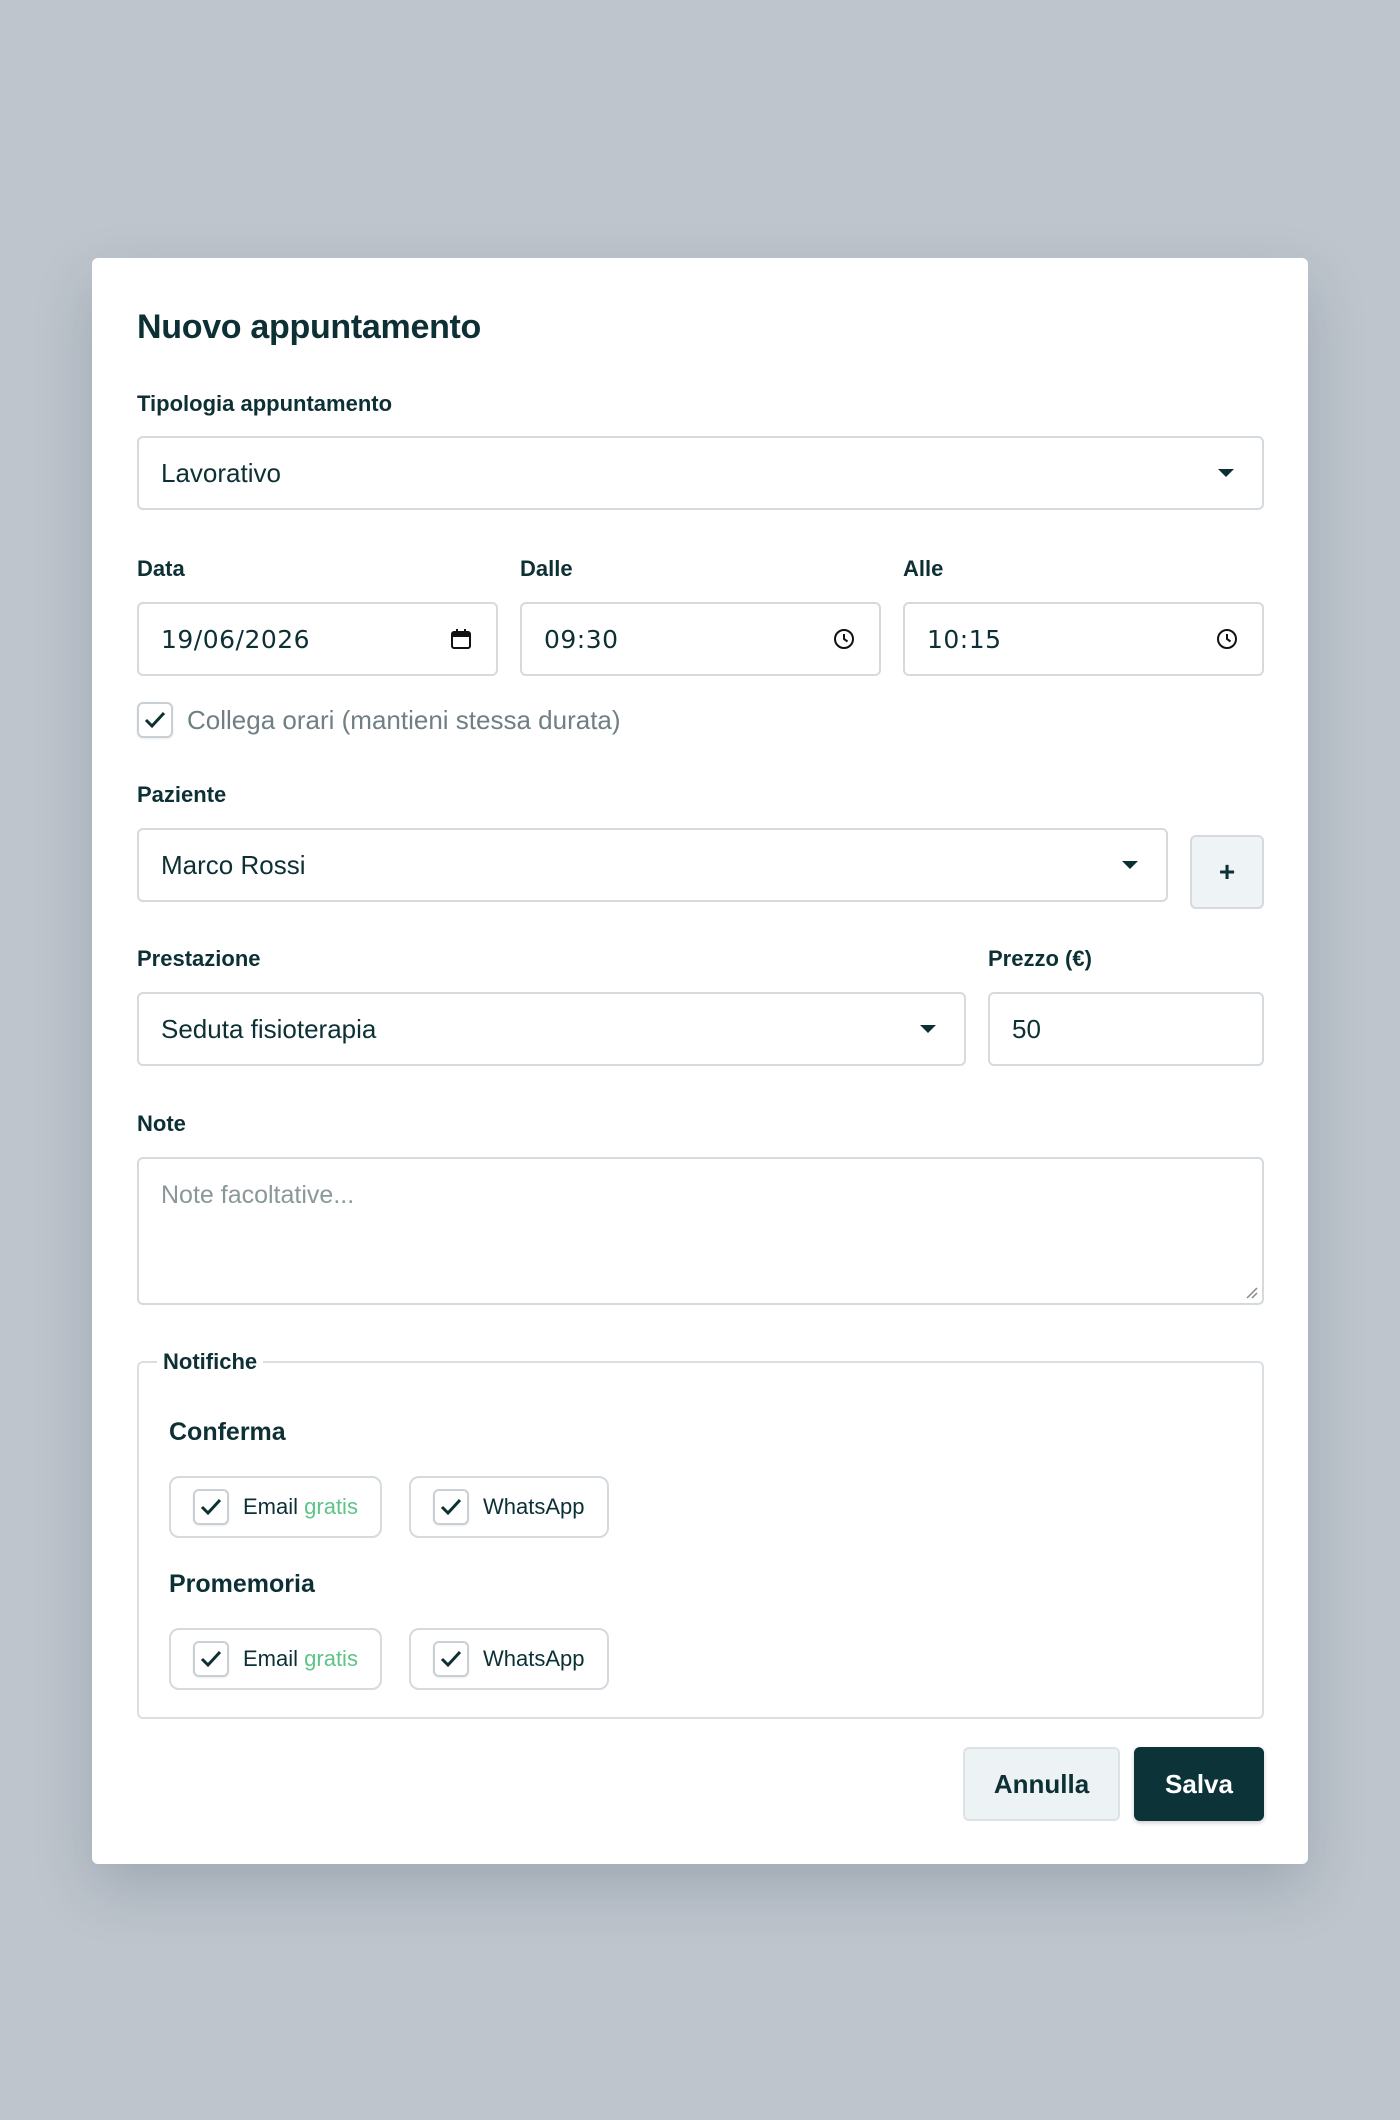  Describe the element at coordinates (233, 864) in the screenshot. I see `patient-value: Marco Rossi` at that location.